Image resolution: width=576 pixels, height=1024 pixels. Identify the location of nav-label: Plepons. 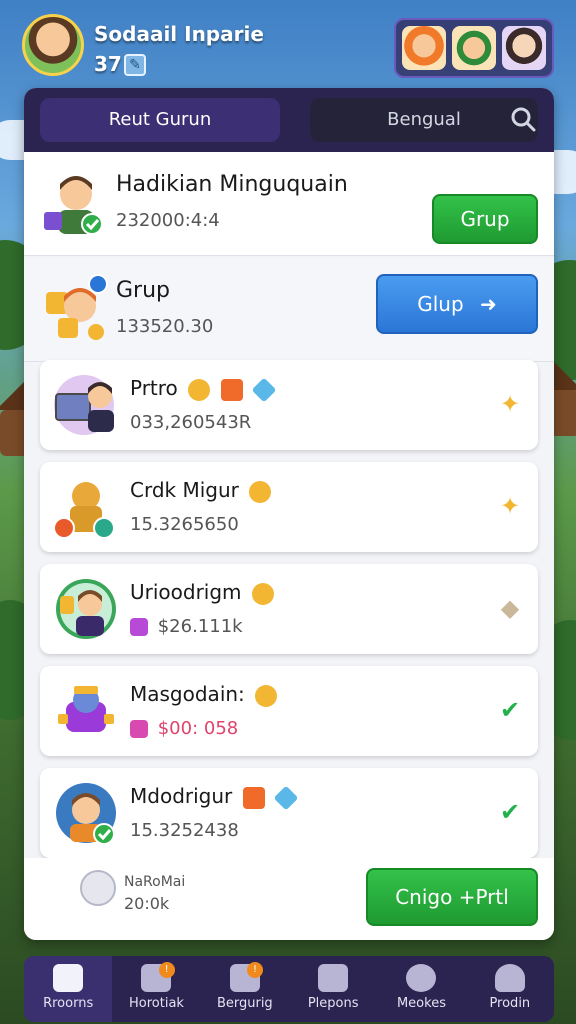
(333, 1003).